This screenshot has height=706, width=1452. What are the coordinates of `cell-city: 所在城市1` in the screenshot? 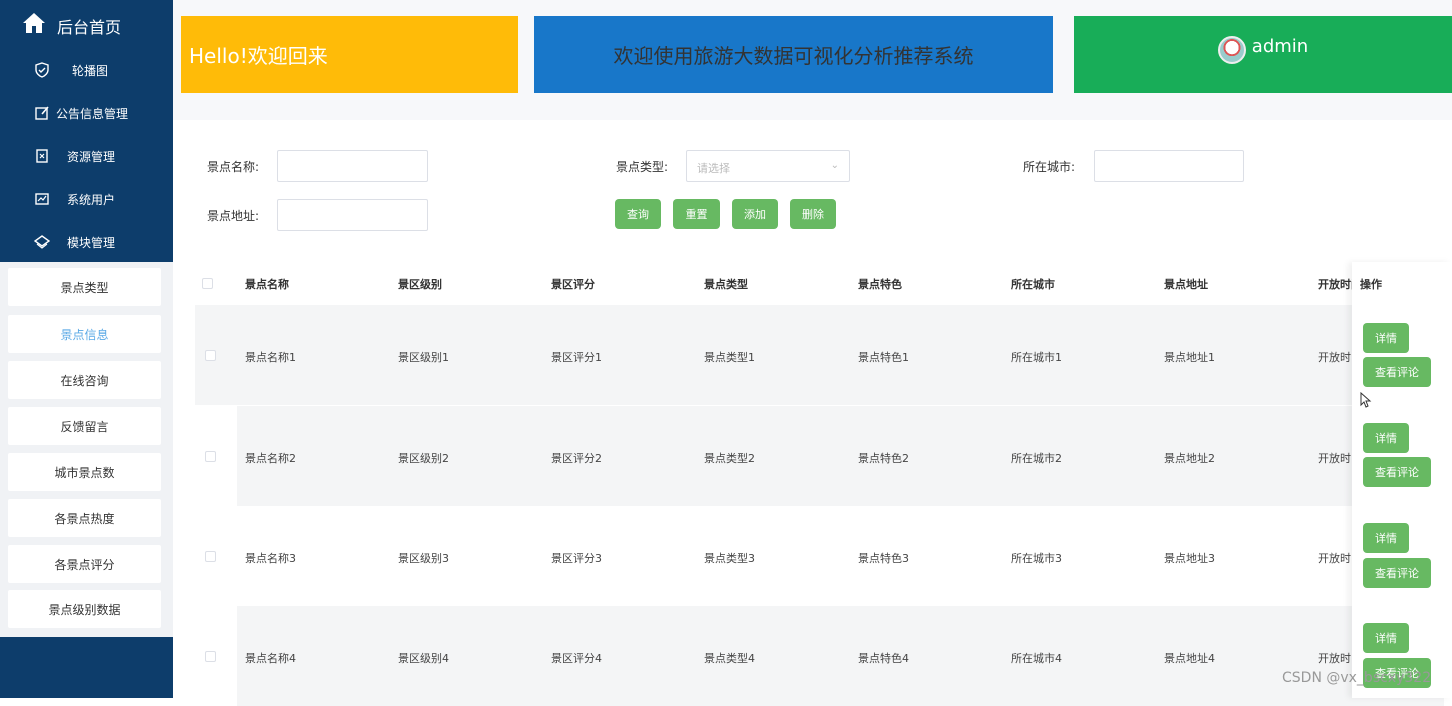 It's located at (1036, 357).